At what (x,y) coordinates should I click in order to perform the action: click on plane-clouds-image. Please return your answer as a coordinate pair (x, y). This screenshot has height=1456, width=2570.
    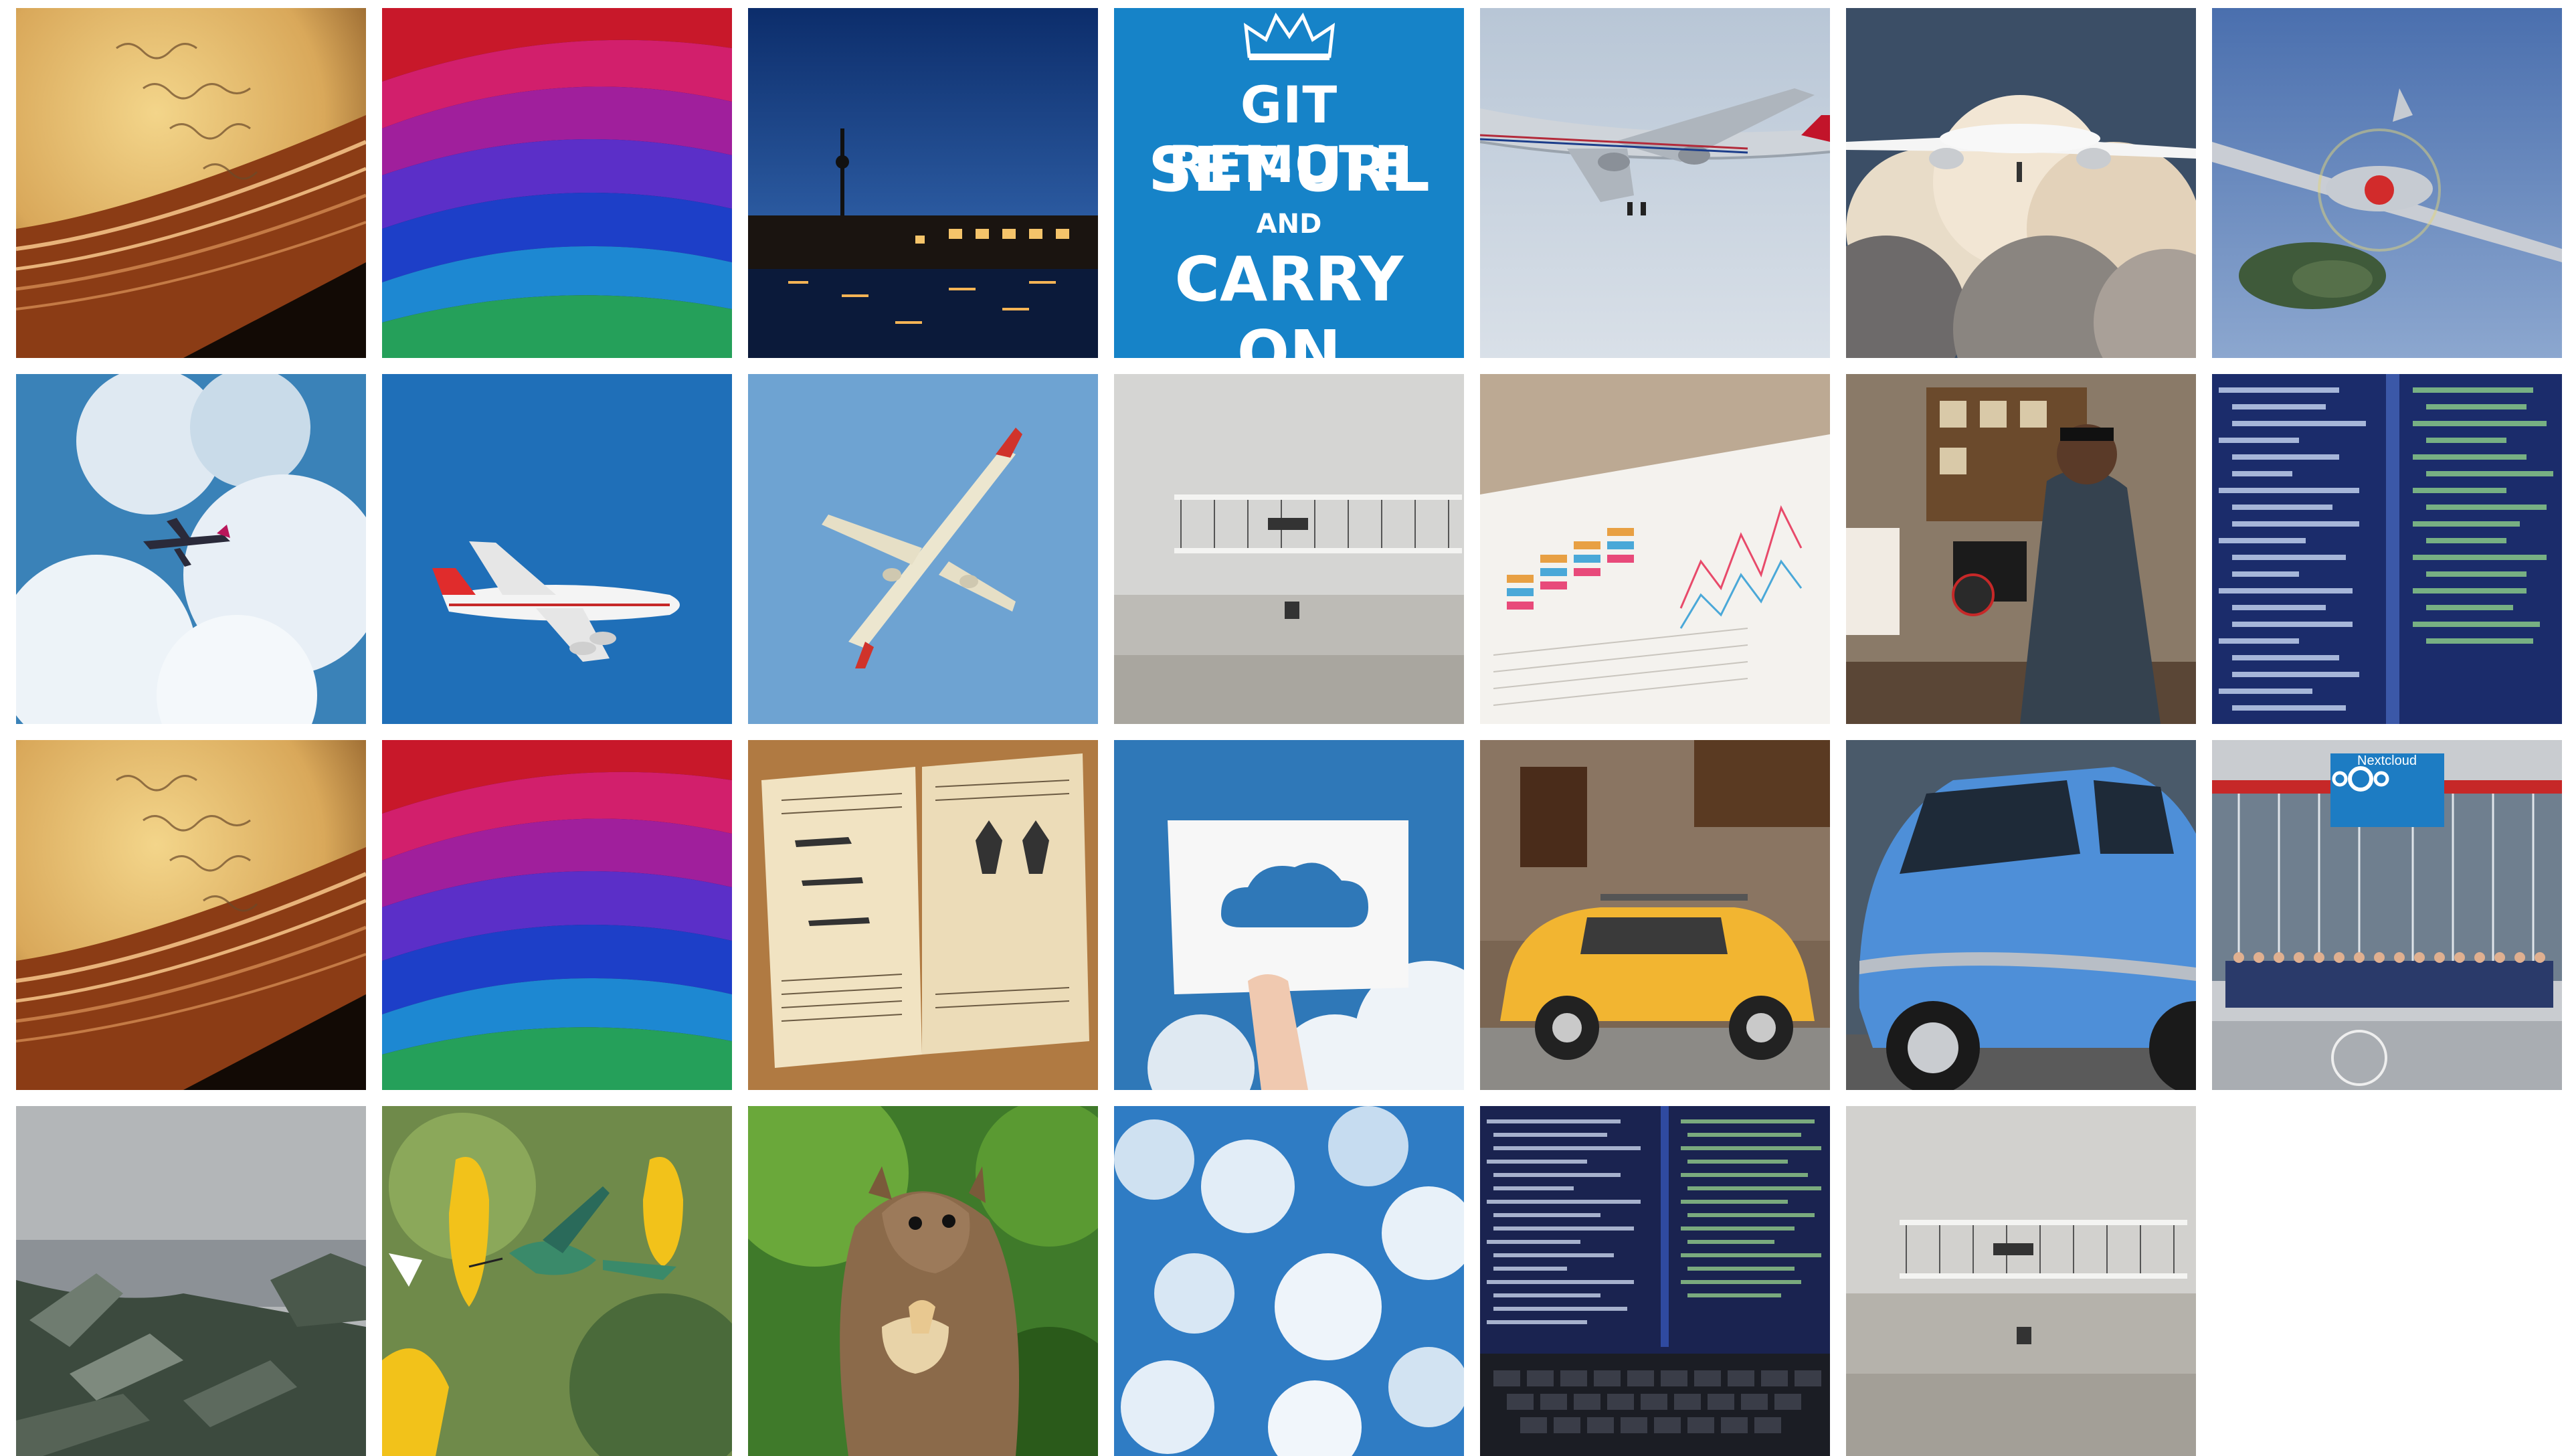
    Looking at the image, I should click on (191, 549).